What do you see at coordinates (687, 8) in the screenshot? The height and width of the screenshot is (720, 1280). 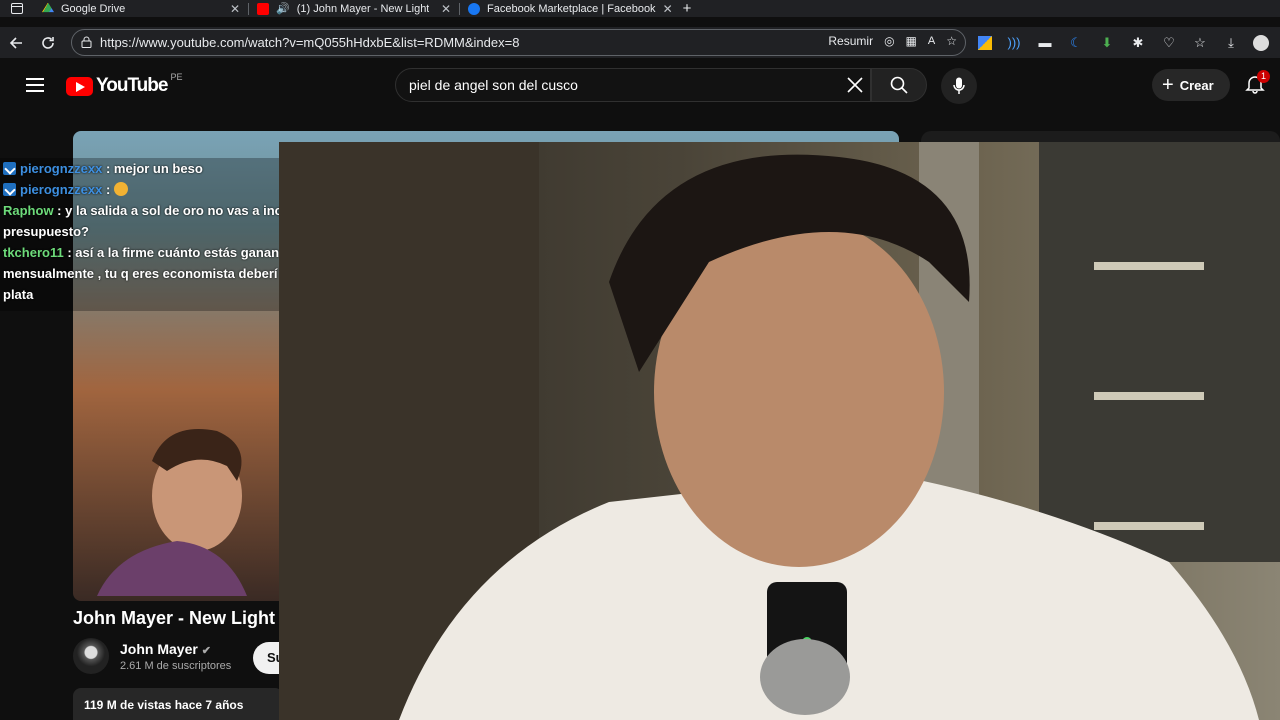 I see `new-tab-button: +` at bounding box center [687, 8].